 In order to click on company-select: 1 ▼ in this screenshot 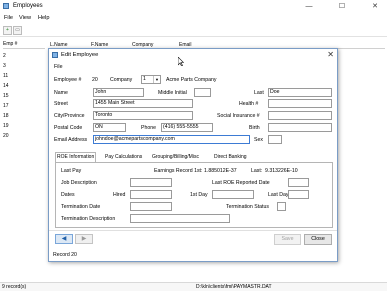, I will do `click(151, 79)`.